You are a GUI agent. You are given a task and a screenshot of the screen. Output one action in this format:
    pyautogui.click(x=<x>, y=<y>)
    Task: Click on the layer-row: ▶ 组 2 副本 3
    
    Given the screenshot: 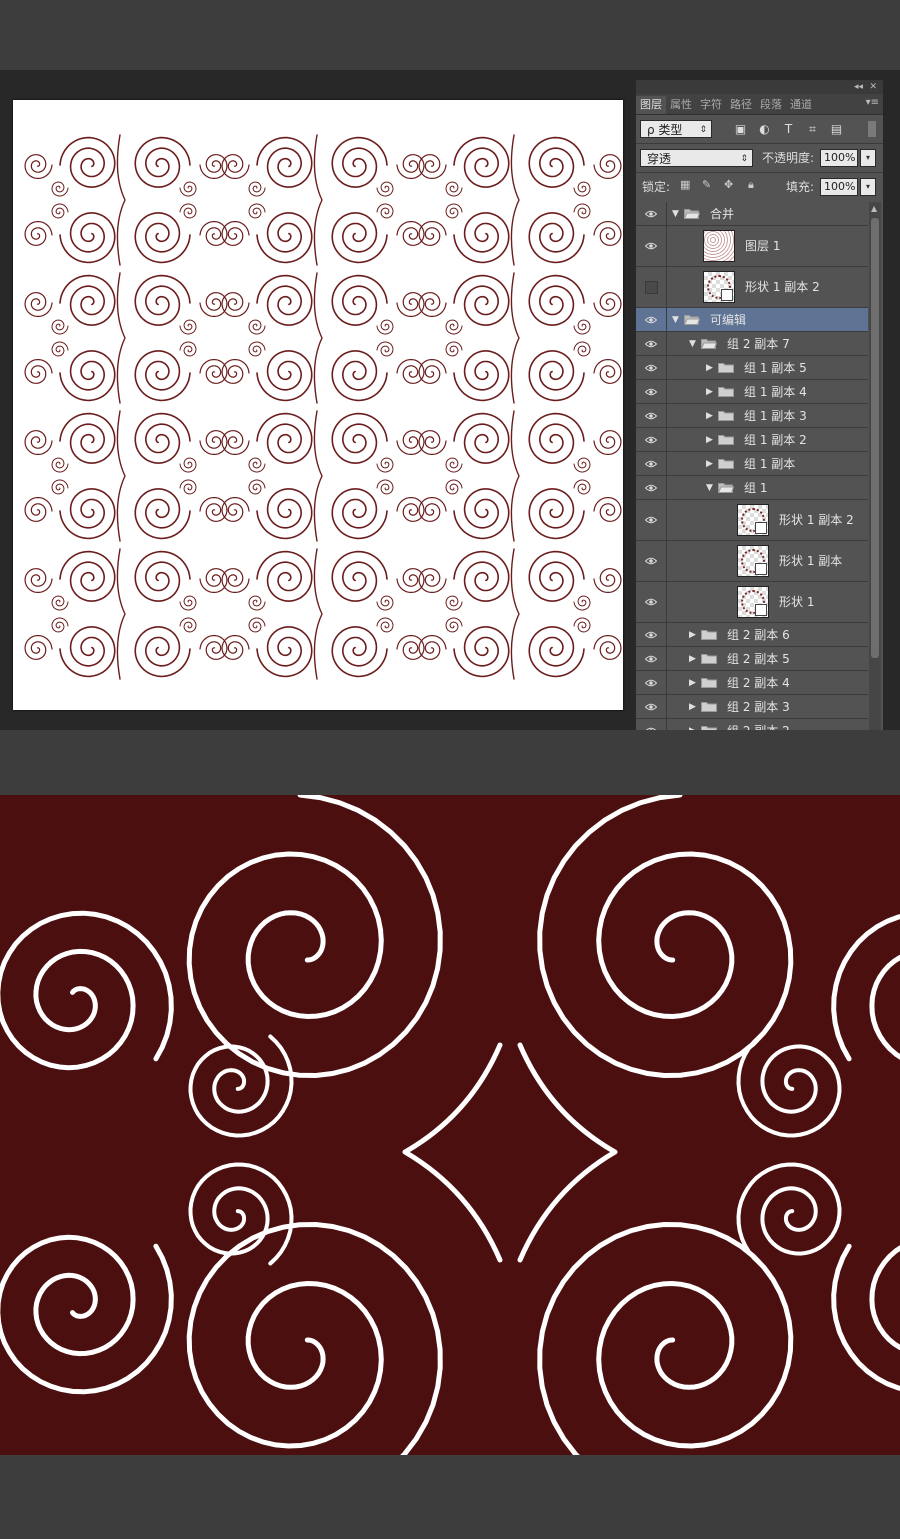 What is the action you would take?
    pyautogui.click(x=752, y=707)
    